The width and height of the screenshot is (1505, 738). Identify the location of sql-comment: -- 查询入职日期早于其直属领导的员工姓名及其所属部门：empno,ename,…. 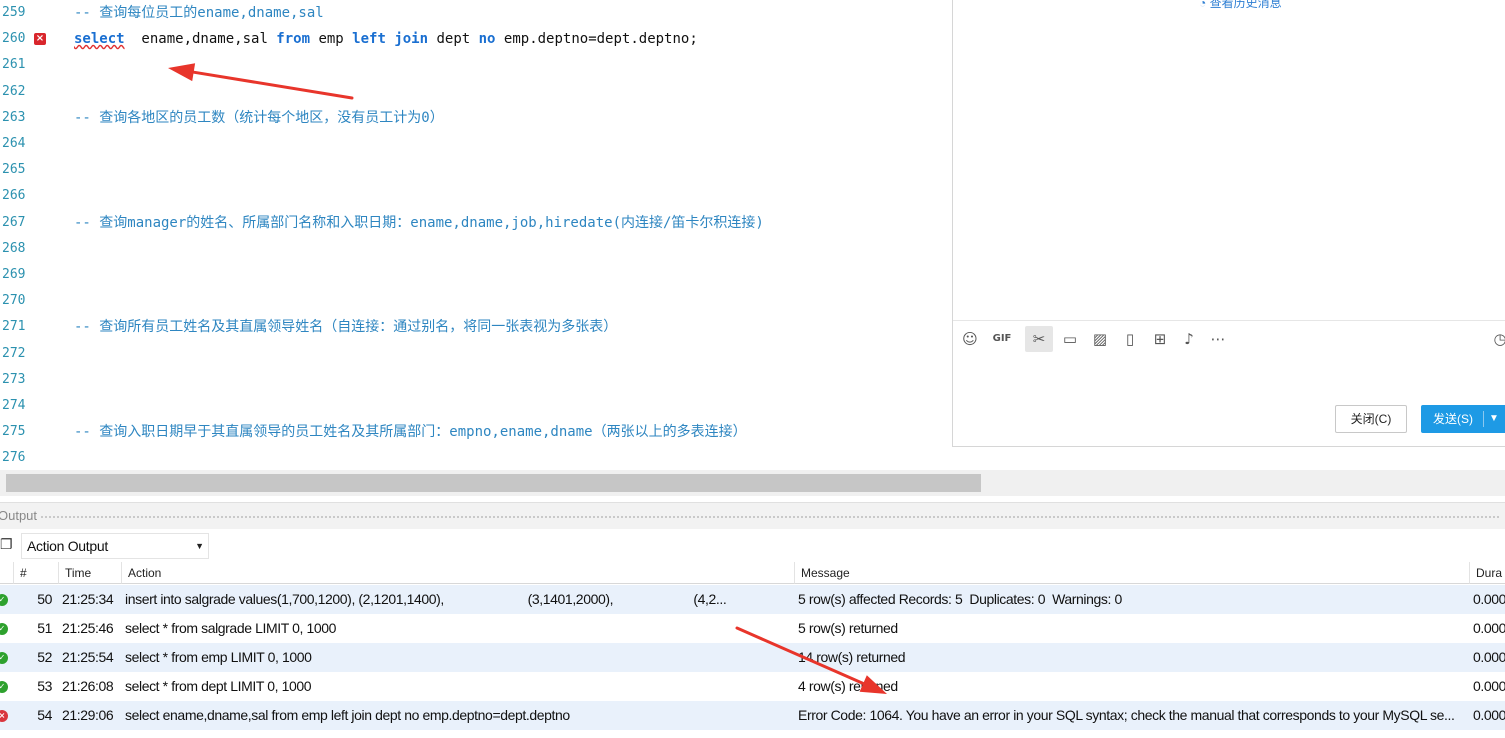
(410, 432).